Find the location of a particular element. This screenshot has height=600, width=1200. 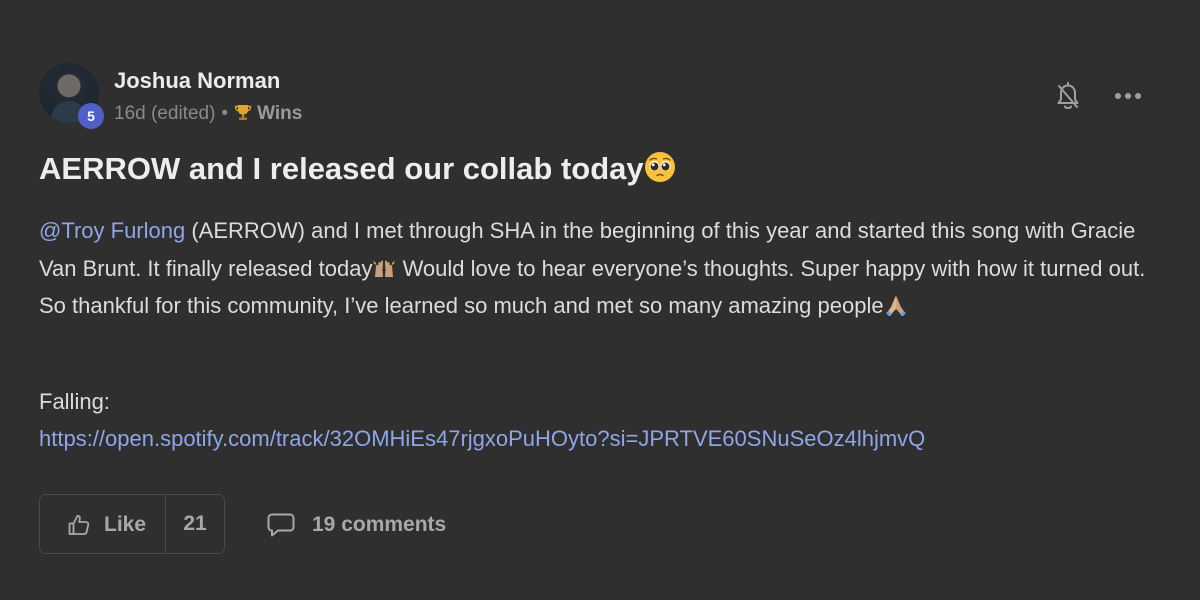

more-horizontal-icon is located at coordinates (1128, 96).